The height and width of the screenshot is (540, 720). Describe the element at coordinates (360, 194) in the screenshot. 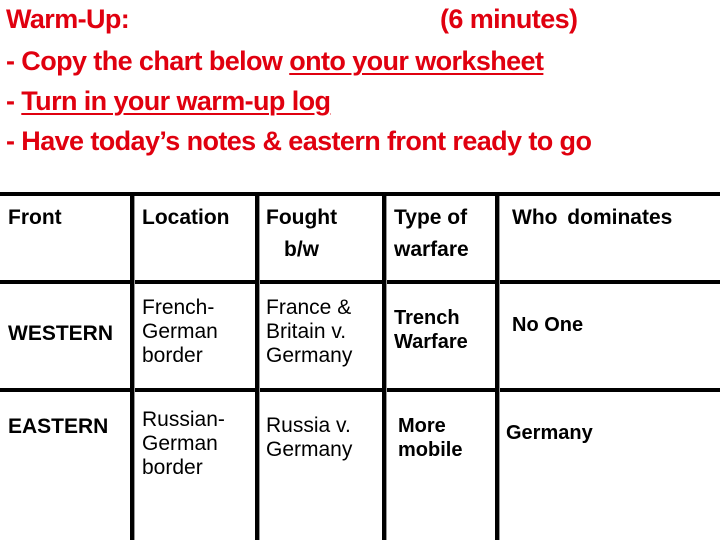

I see `table-top-border` at that location.